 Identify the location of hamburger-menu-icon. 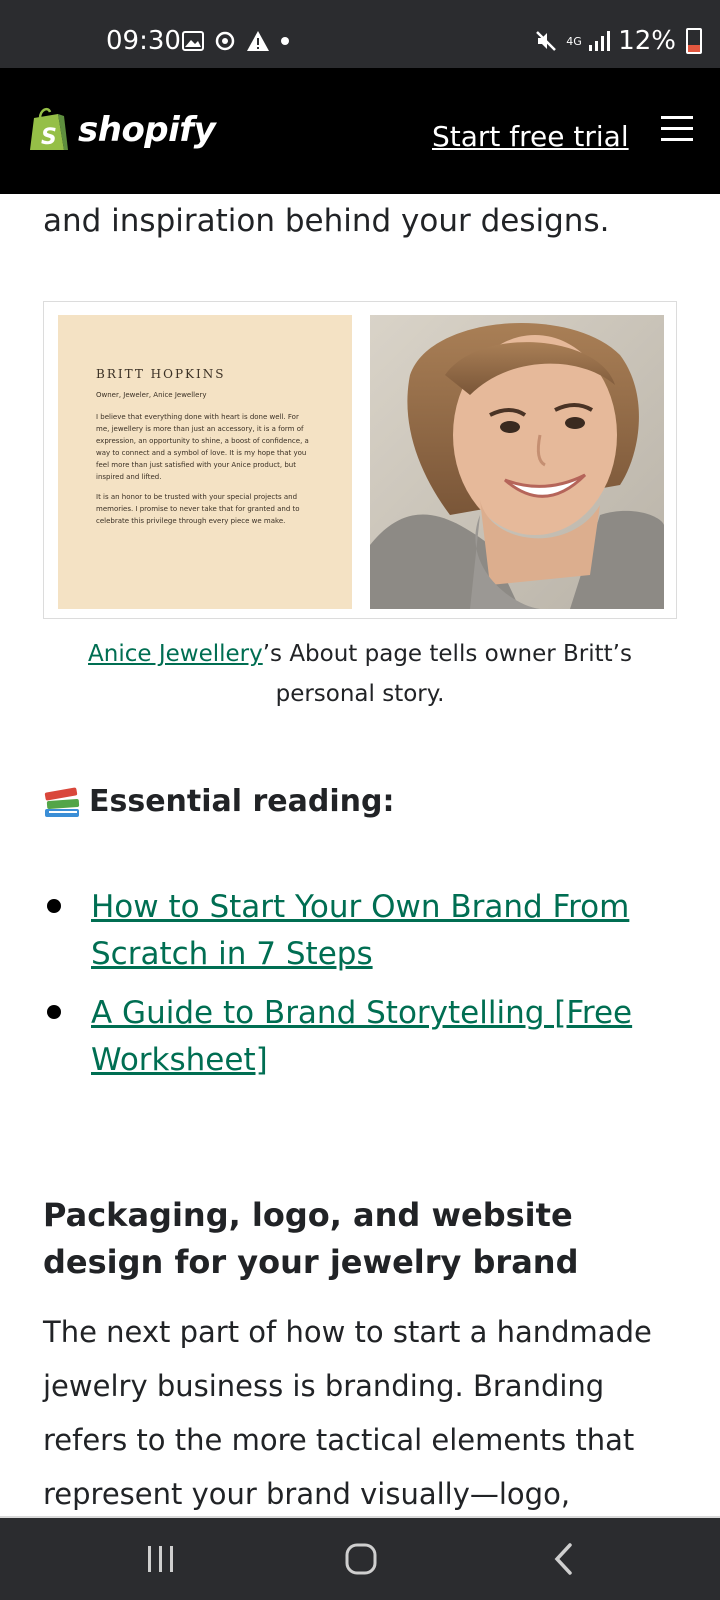
(677, 128).